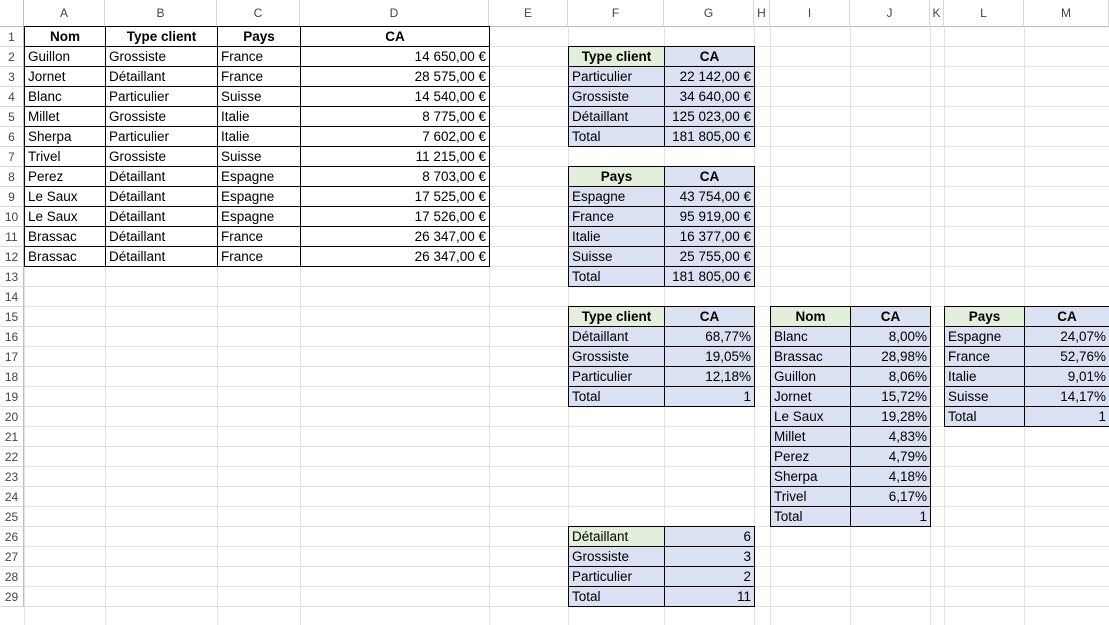 Image resolution: width=1109 pixels, height=625 pixels. I want to click on table-cell: 95 919,00 €, so click(709, 216).